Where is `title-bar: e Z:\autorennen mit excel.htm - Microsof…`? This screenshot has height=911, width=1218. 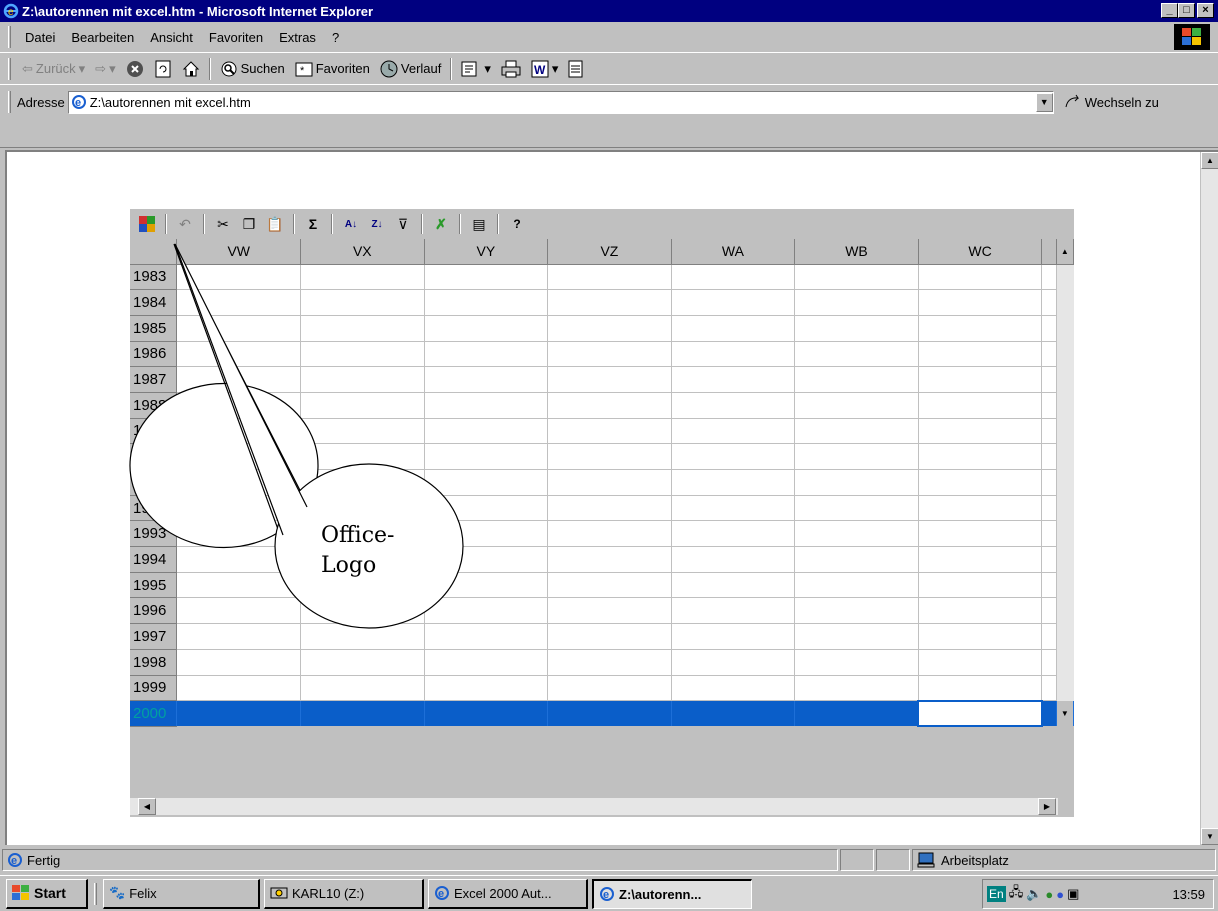 title-bar: e Z:\autorennen mit excel.htm - Microsof… is located at coordinates (609, 11).